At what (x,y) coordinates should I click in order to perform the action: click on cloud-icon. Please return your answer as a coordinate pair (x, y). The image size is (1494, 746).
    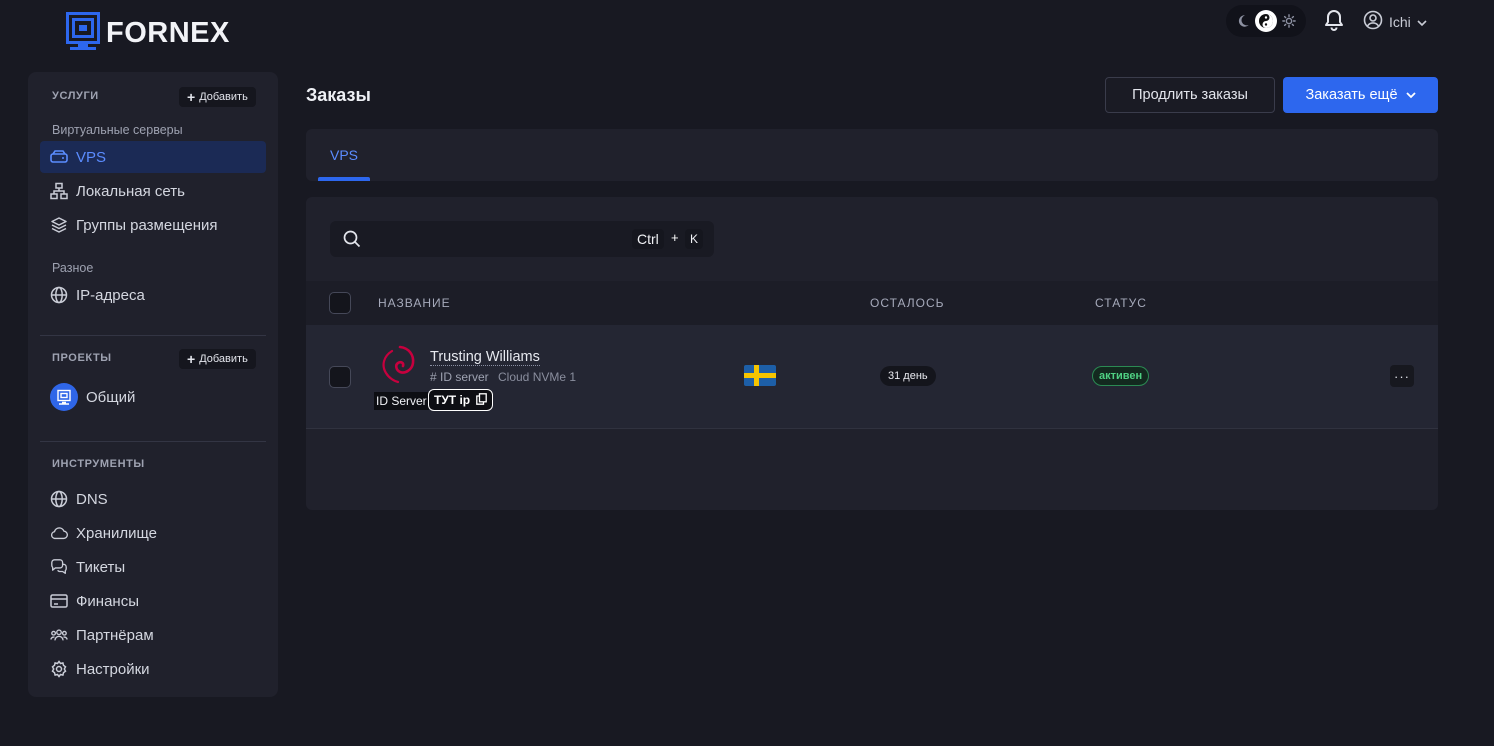
    Looking at the image, I should click on (59, 533).